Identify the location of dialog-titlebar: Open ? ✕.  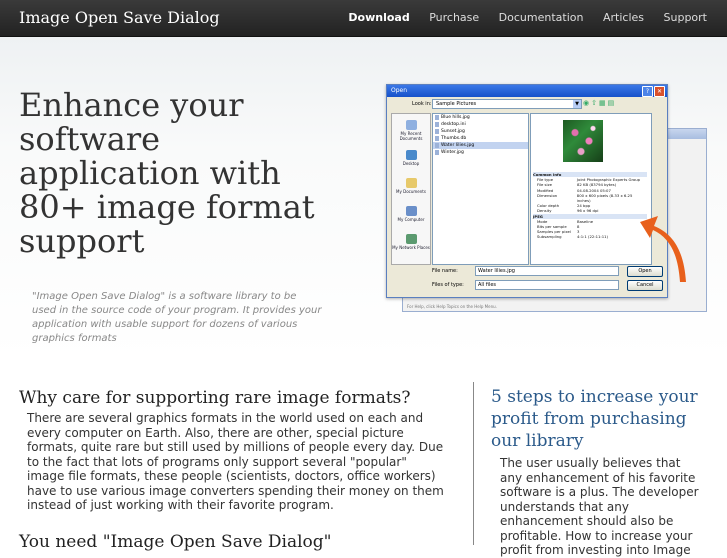
(527, 91).